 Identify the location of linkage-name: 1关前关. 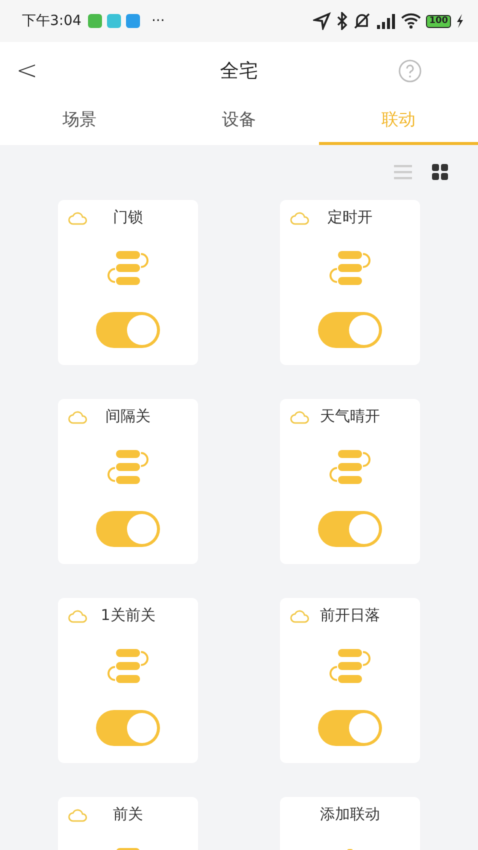
(128, 616).